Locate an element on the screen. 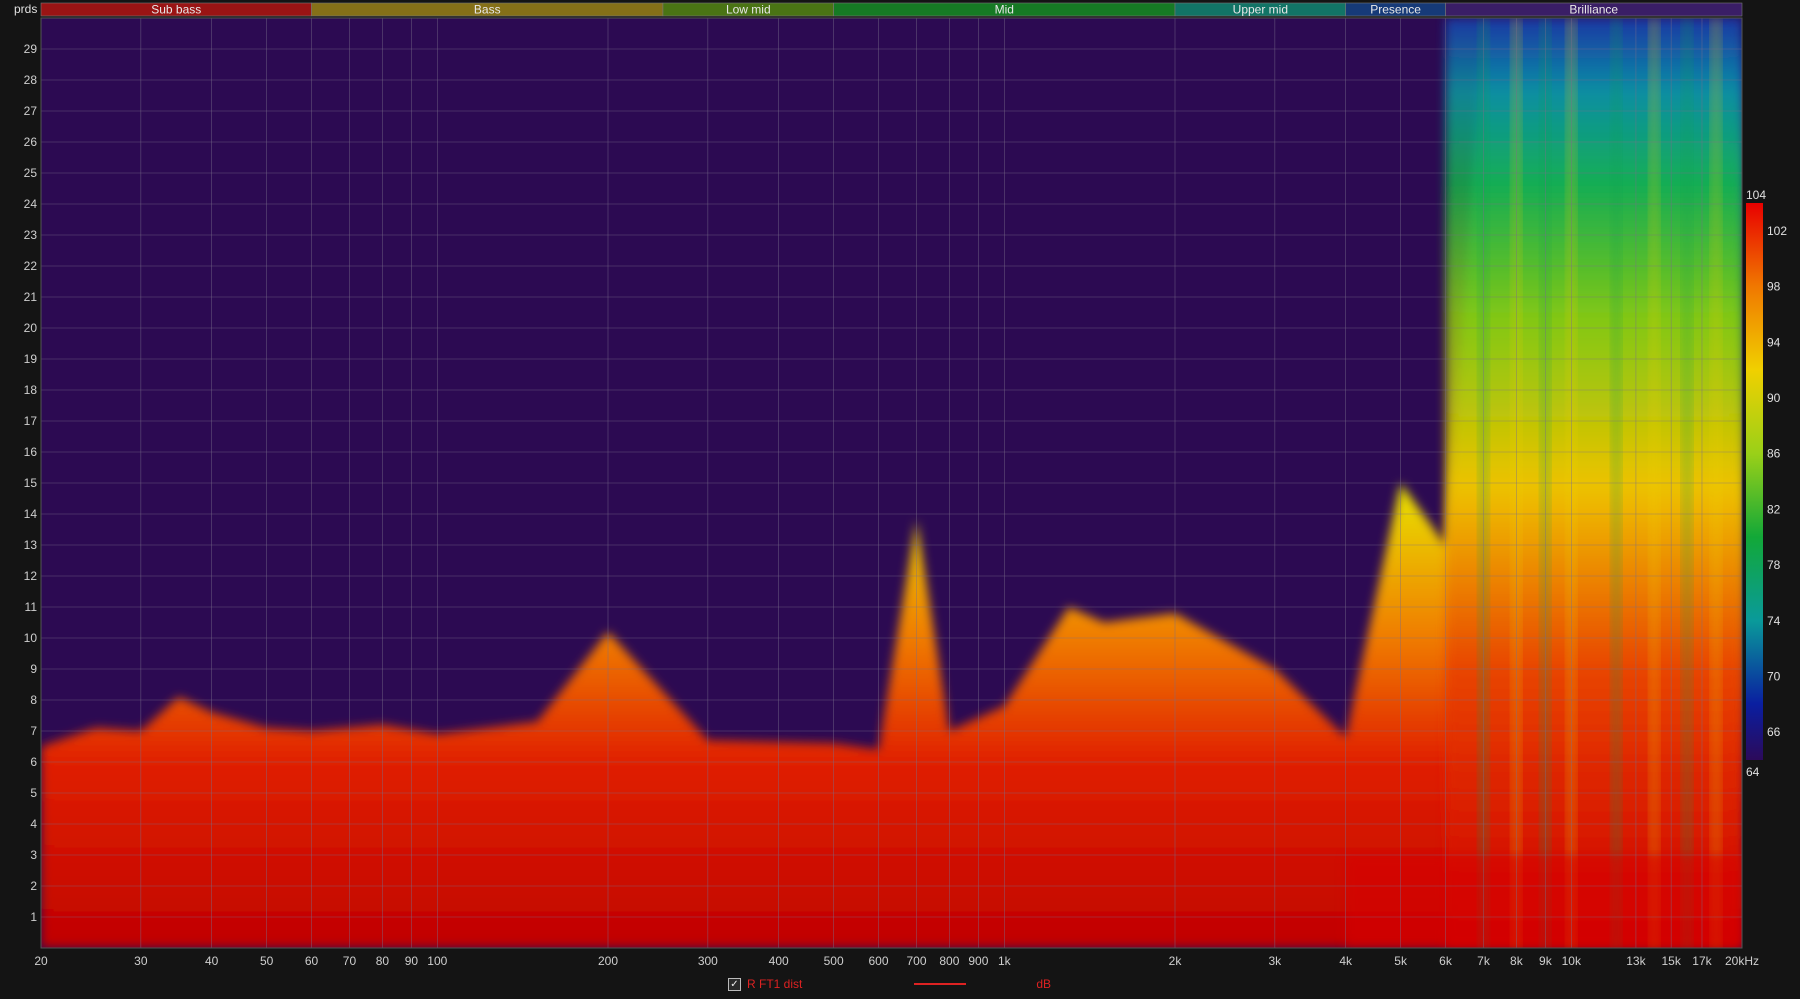  y-tick-label: 11 is located at coordinates (31, 607).